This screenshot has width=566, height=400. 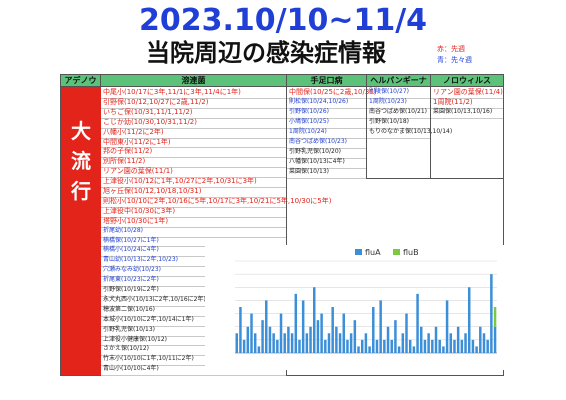 I want to click on hfmd-entry: 菜園保(10/13), so click(x=309, y=171).